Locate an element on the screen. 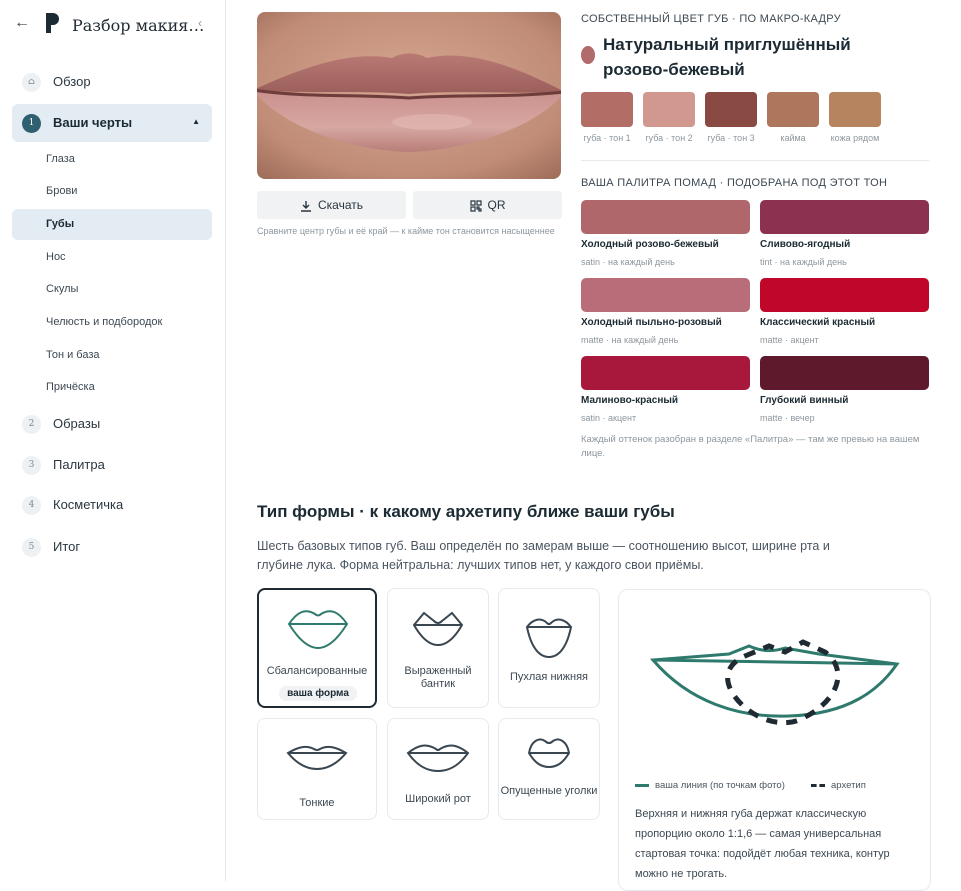  lipstick-name: Холодный пыльно-розовый is located at coordinates (651, 322).